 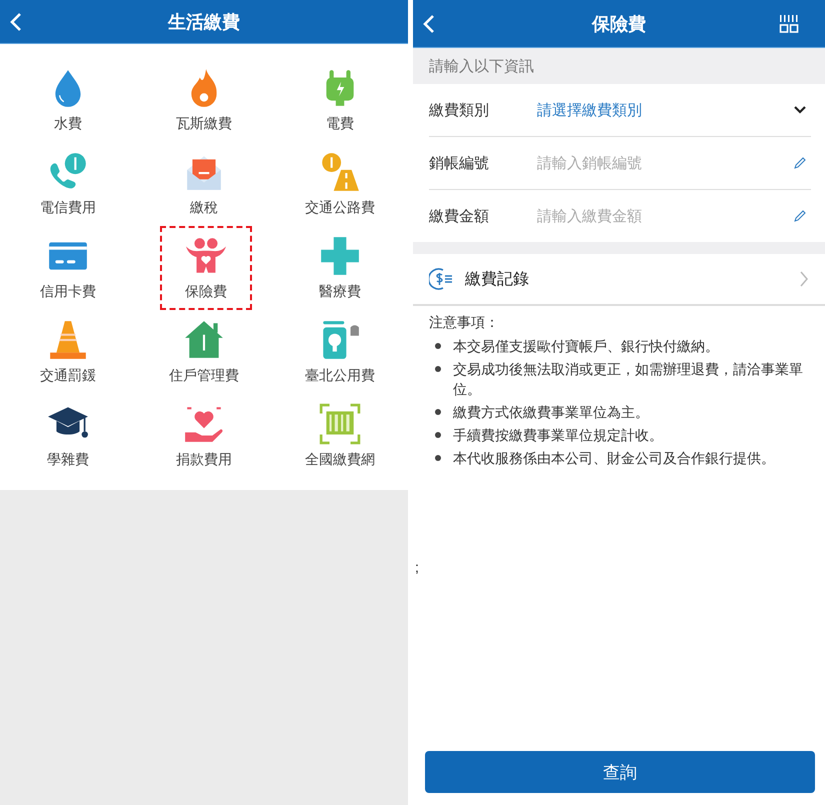 I want to click on section-label: 請輸入以下資訊, so click(x=481, y=66).